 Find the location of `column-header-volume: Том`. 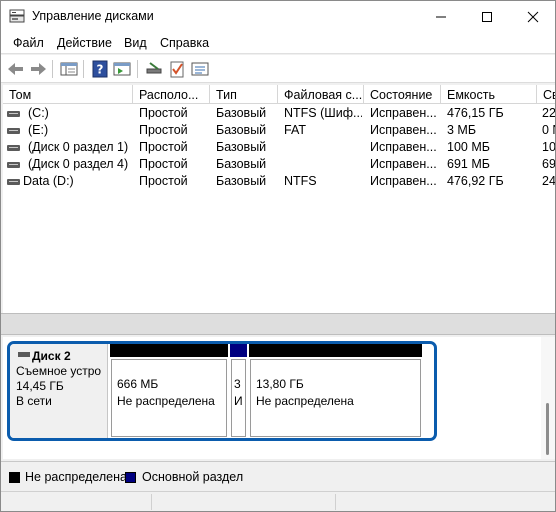

column-header-volume: Том is located at coordinates (68, 94).